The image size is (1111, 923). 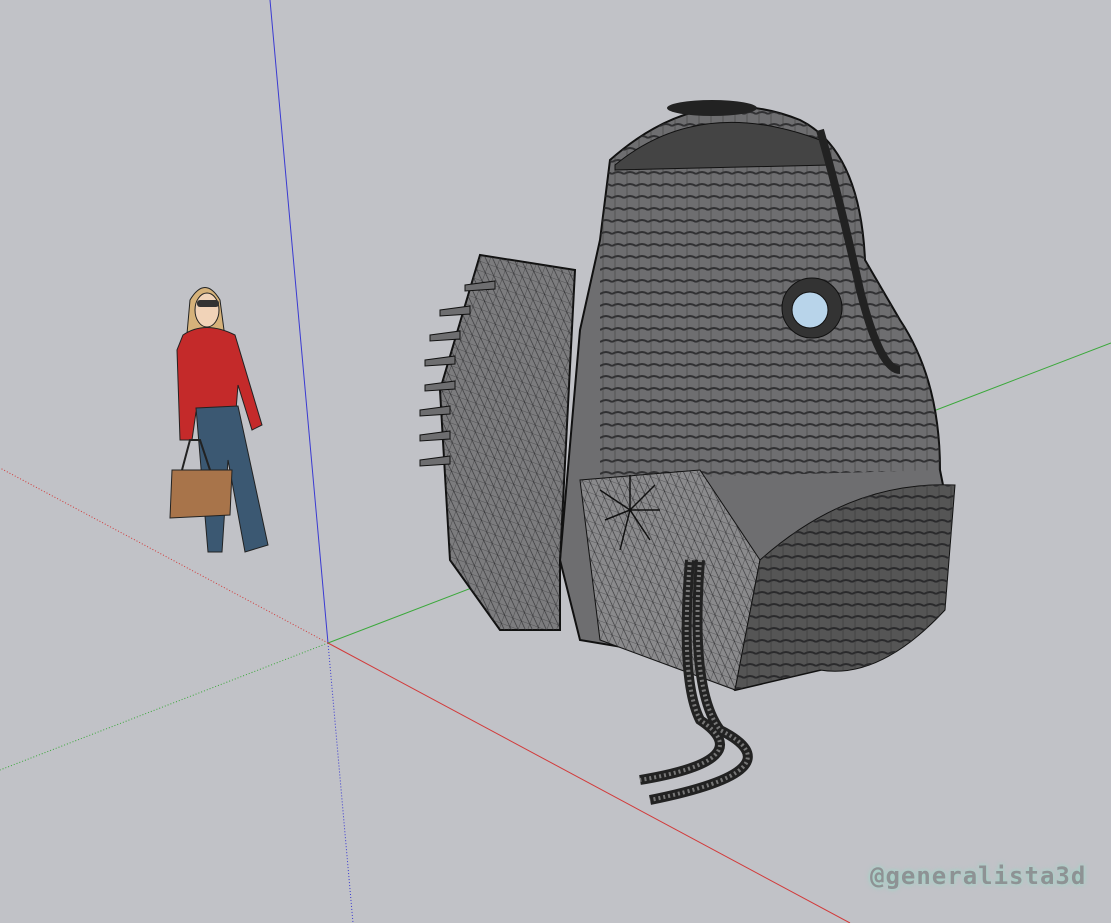 I want to click on watermark: @generalista3d, so click(x=978, y=876).